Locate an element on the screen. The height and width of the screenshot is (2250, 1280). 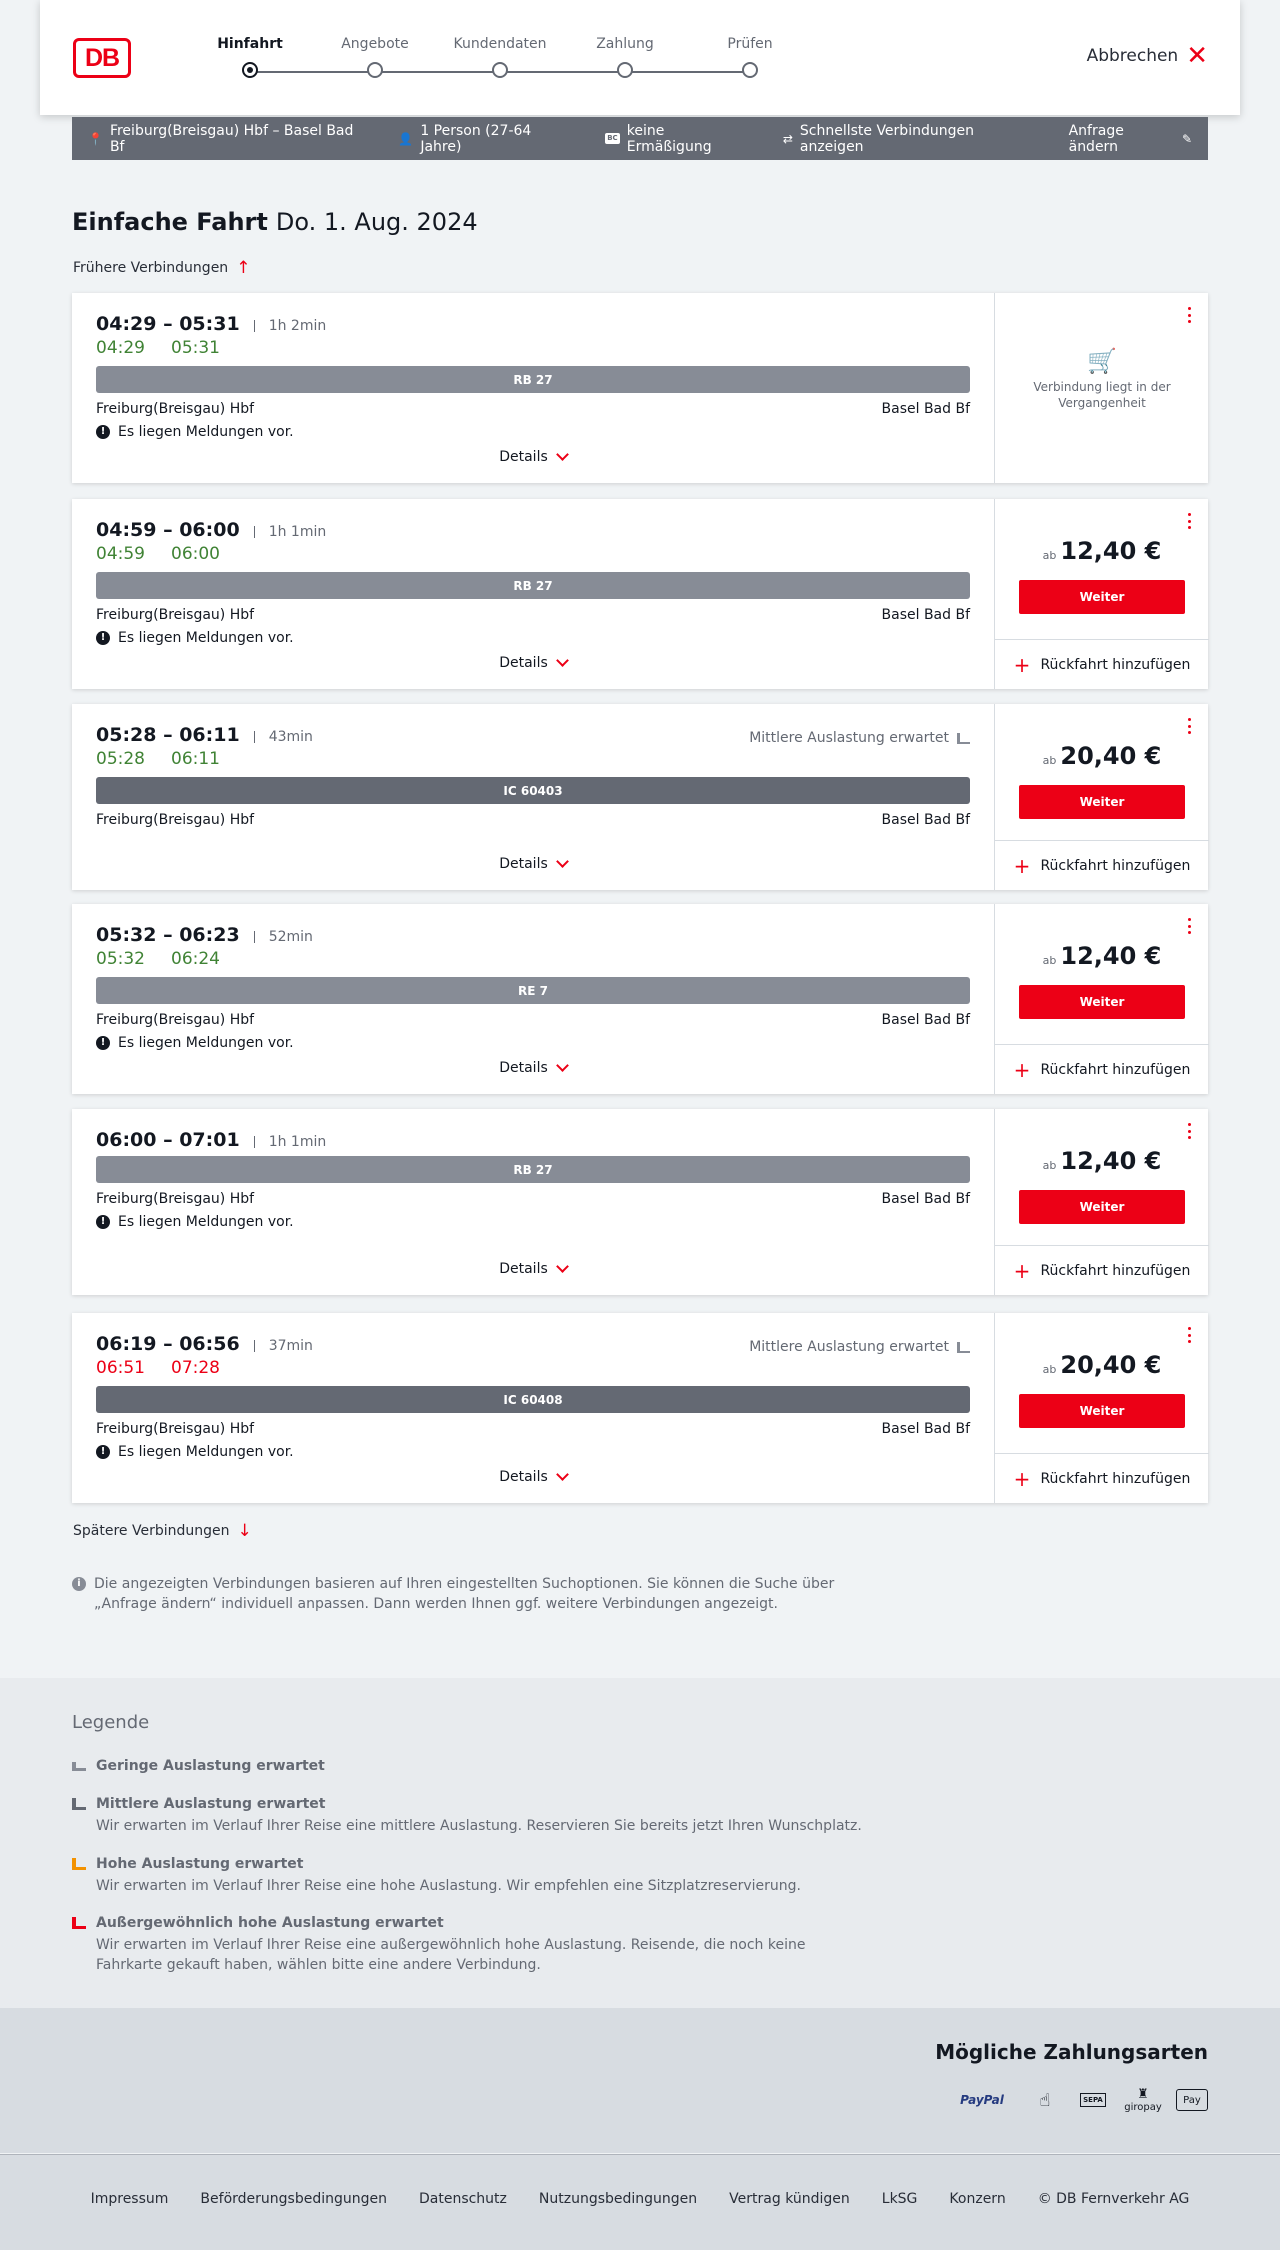
weiter-label: Weiter is located at coordinates (1102, 1411).